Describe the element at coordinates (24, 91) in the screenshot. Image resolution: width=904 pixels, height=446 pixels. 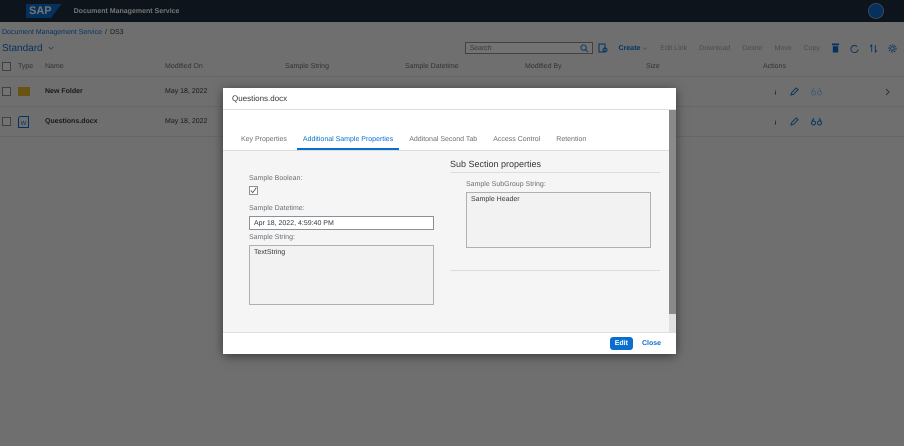
I see `folder-icon` at that location.